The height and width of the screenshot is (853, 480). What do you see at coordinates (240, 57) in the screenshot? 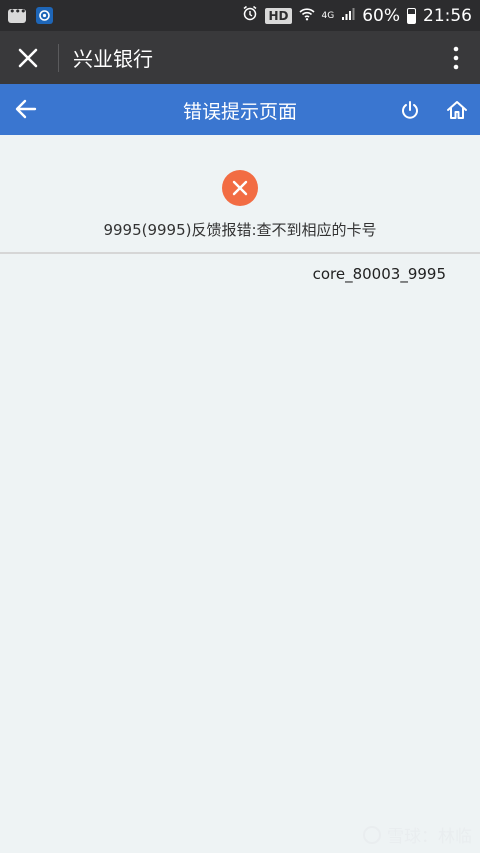
I see `app-bar: 兴业银行` at bounding box center [240, 57].